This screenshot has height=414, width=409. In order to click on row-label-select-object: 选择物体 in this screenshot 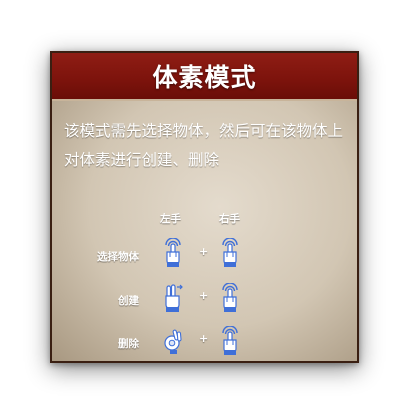, I will do `click(118, 257)`.